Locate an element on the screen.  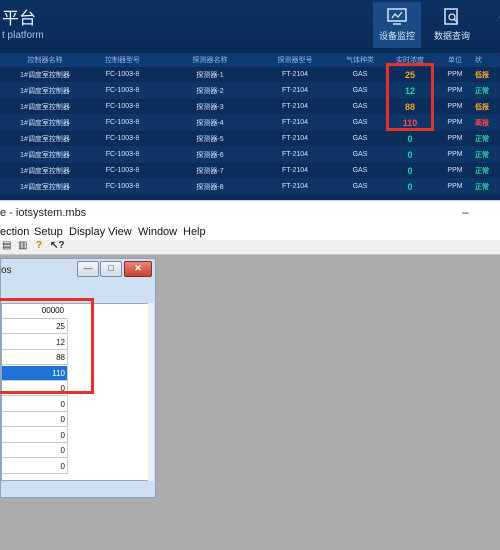
nav-label: 数据查询 is located at coordinates (451, 36).